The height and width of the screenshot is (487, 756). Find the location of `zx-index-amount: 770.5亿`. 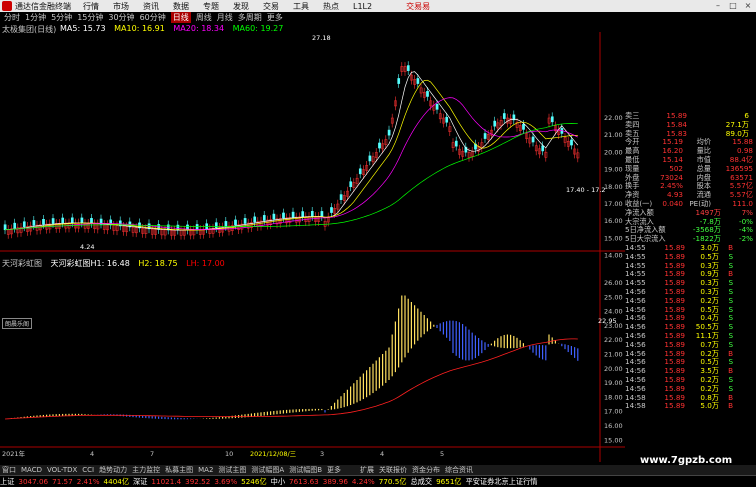

zx-index-amount: 770.5亿 is located at coordinates (392, 481).